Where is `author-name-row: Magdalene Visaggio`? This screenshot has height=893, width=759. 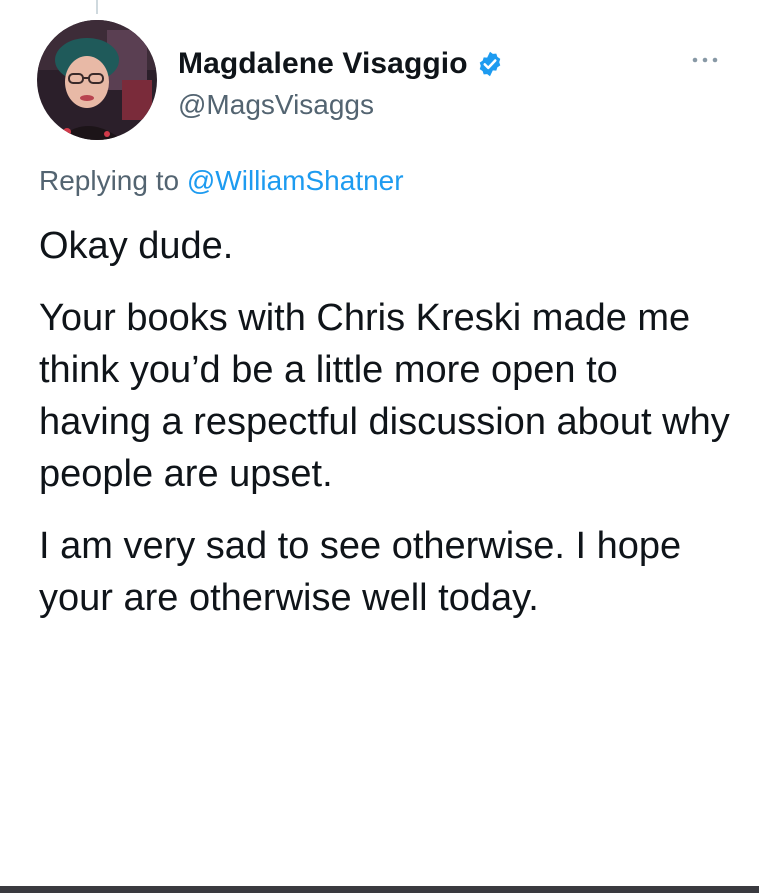
author-name-row: Magdalene Visaggio is located at coordinates (341, 64).